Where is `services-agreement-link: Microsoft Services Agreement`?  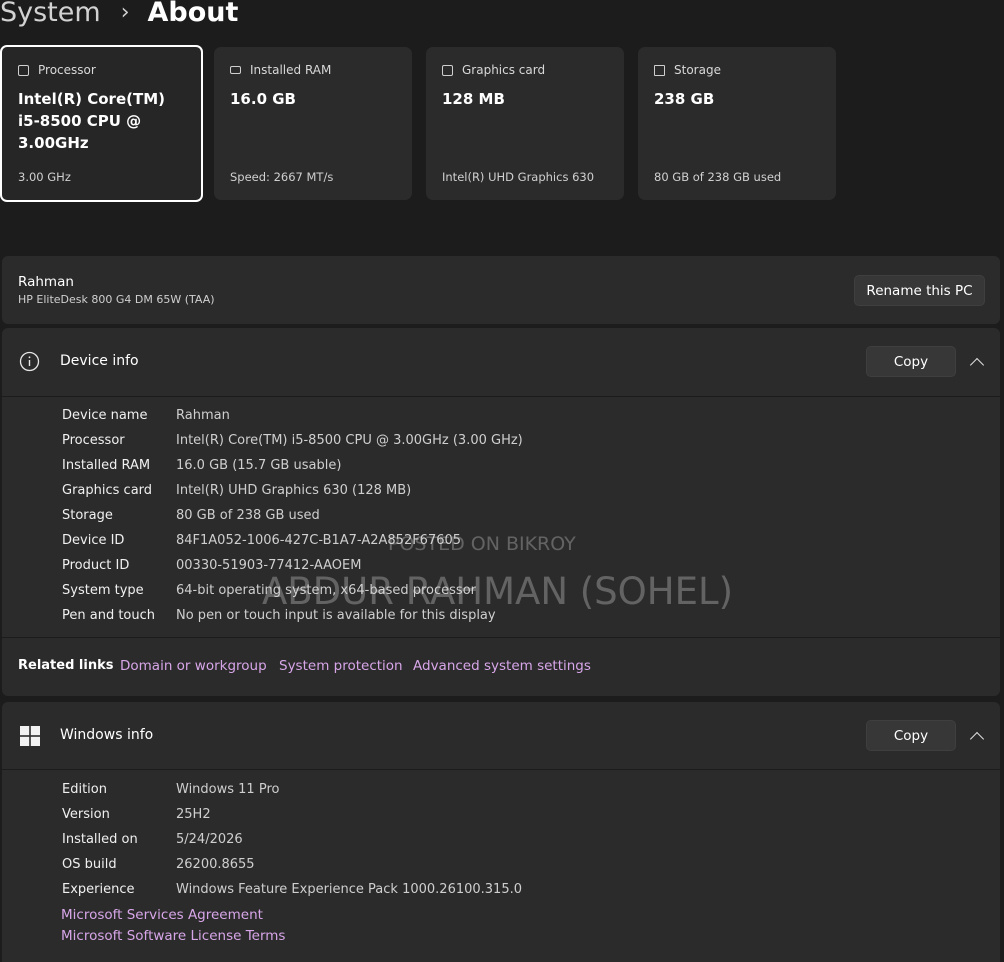
services-agreement-link: Microsoft Services Agreement is located at coordinates (162, 915).